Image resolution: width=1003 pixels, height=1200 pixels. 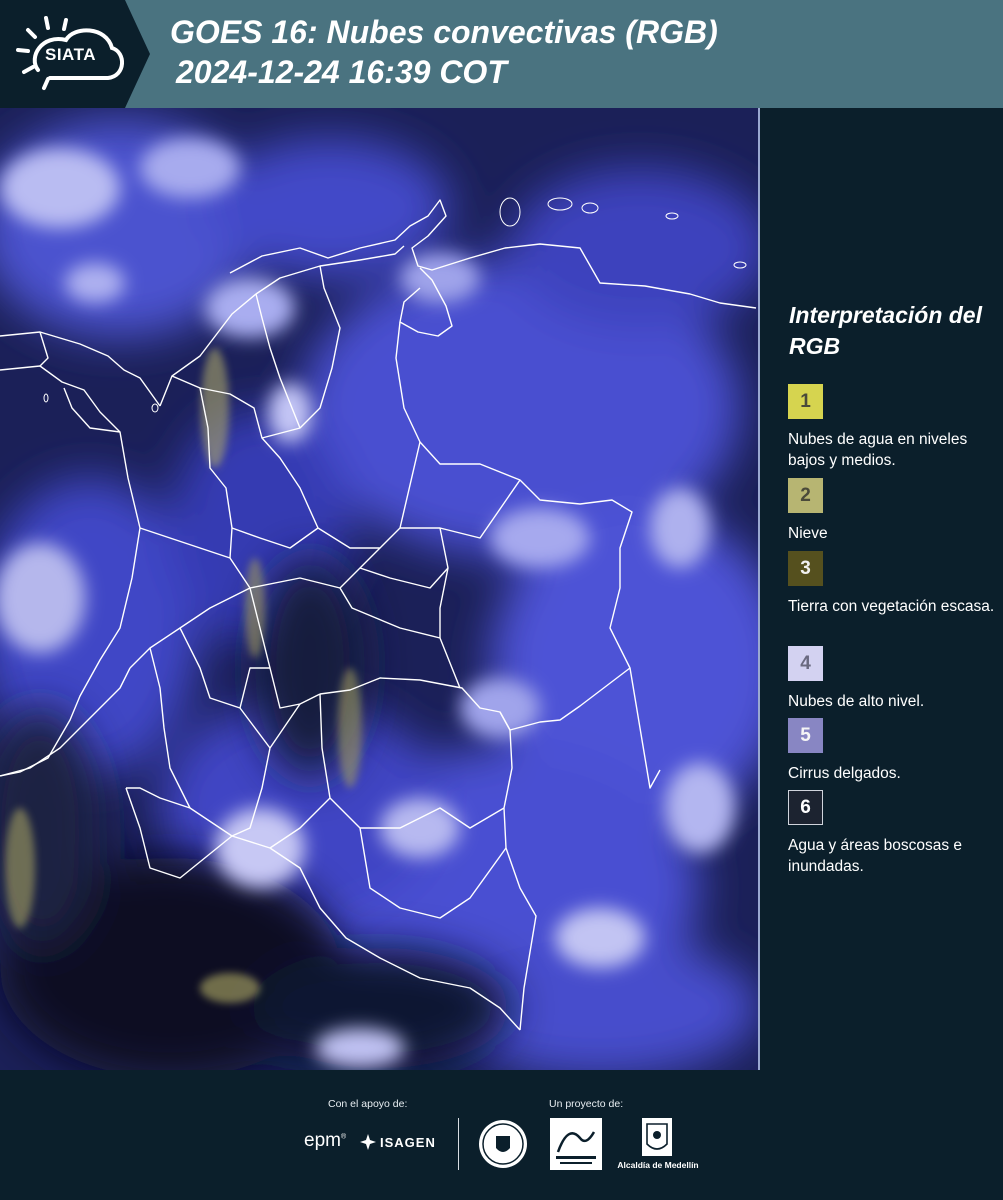 I want to click on isagen-logo: ISAGEN, so click(x=398, y=1142).